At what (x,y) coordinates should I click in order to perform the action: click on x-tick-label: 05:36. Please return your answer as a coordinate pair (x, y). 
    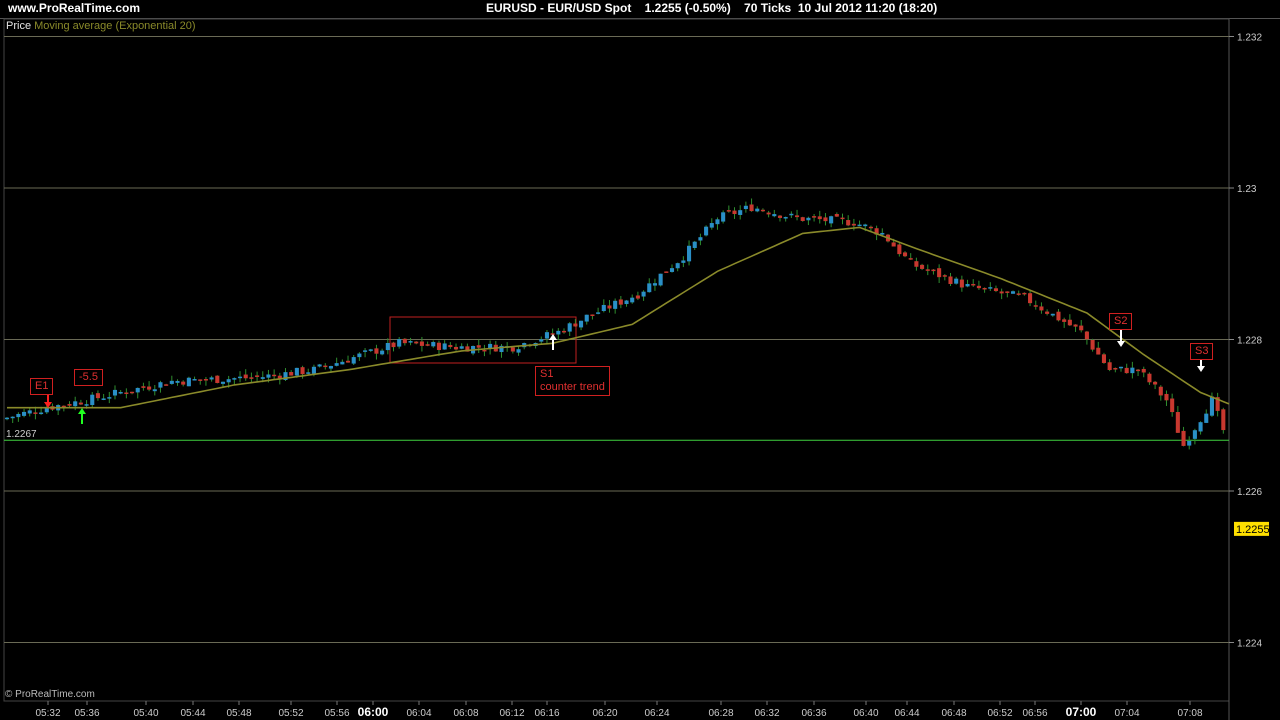
    Looking at the image, I should click on (86, 713).